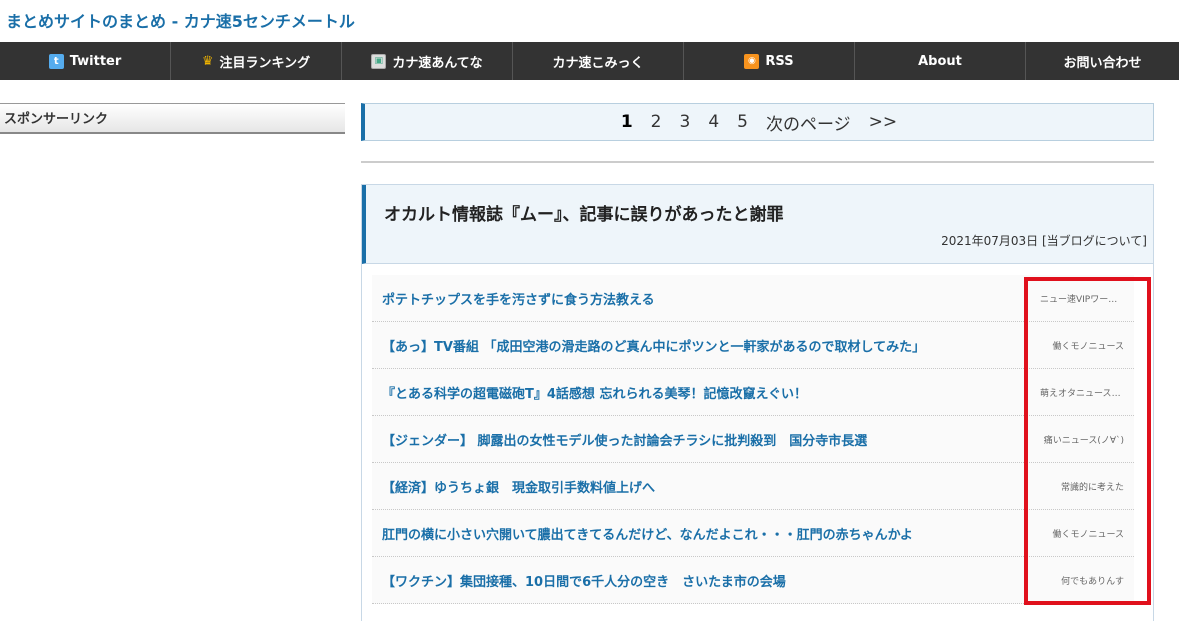 Image resolution: width=1179 pixels, height=621 pixels. I want to click on link-title: 【経済】ゆうちょ銀 現金取引手数料値上げへ, so click(518, 486).